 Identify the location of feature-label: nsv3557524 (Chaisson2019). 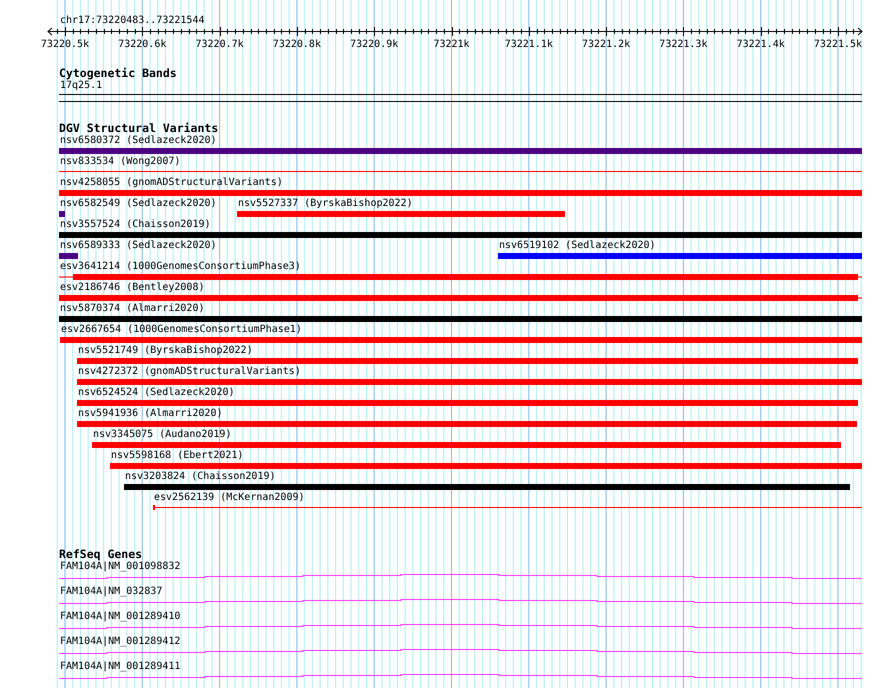
(135, 225).